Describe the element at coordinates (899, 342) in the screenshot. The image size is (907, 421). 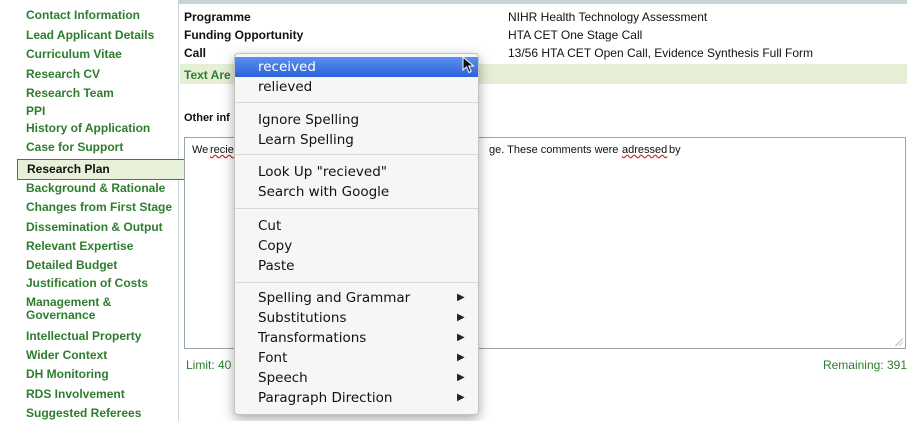
I see `textarea-resize-handle` at that location.